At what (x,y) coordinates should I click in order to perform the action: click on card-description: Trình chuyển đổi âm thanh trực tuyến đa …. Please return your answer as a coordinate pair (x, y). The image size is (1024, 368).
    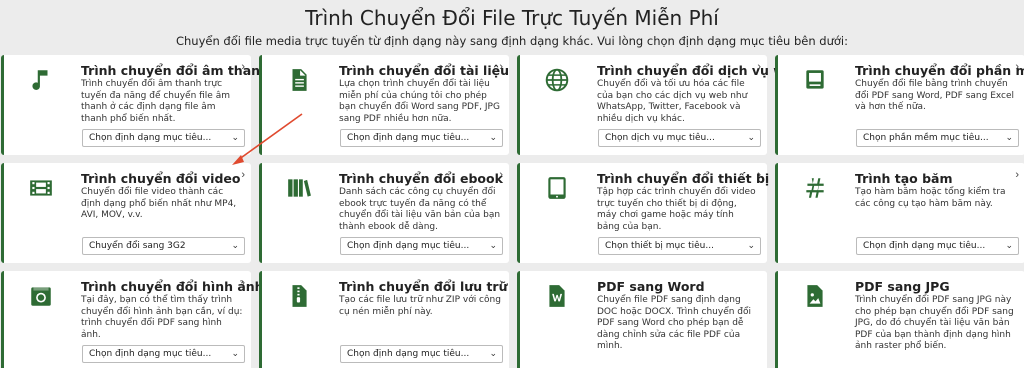
    Looking at the image, I should click on (155, 101).